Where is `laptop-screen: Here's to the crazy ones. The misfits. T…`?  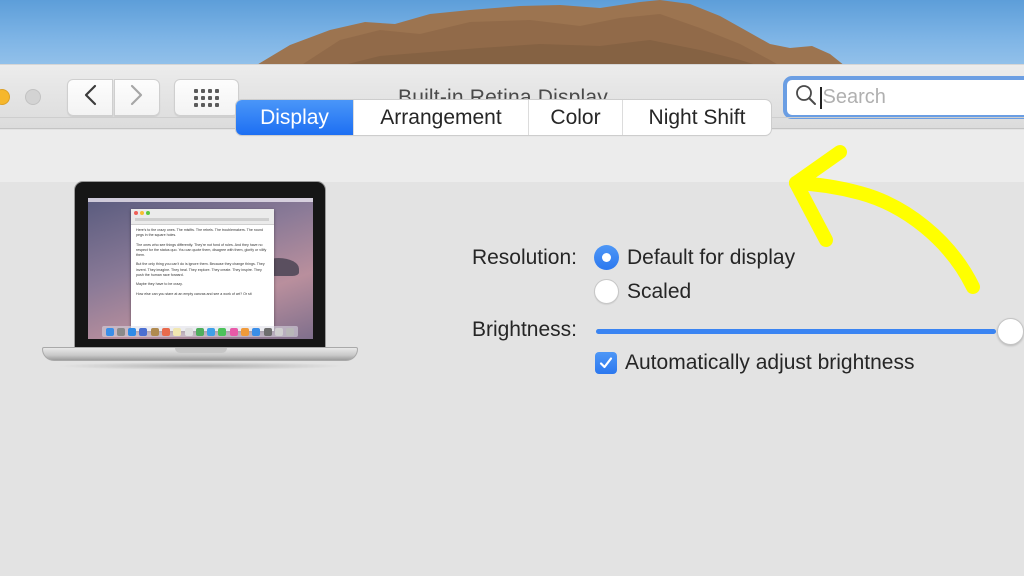
laptop-screen: Here's to the crazy ones. The misfits. T… is located at coordinates (200, 268).